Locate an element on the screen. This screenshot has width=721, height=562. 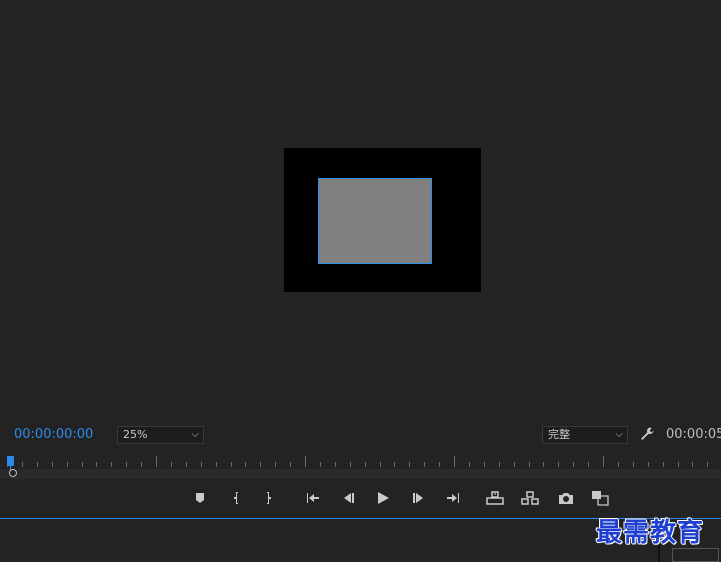
mark-in-icon is located at coordinates (236, 498).